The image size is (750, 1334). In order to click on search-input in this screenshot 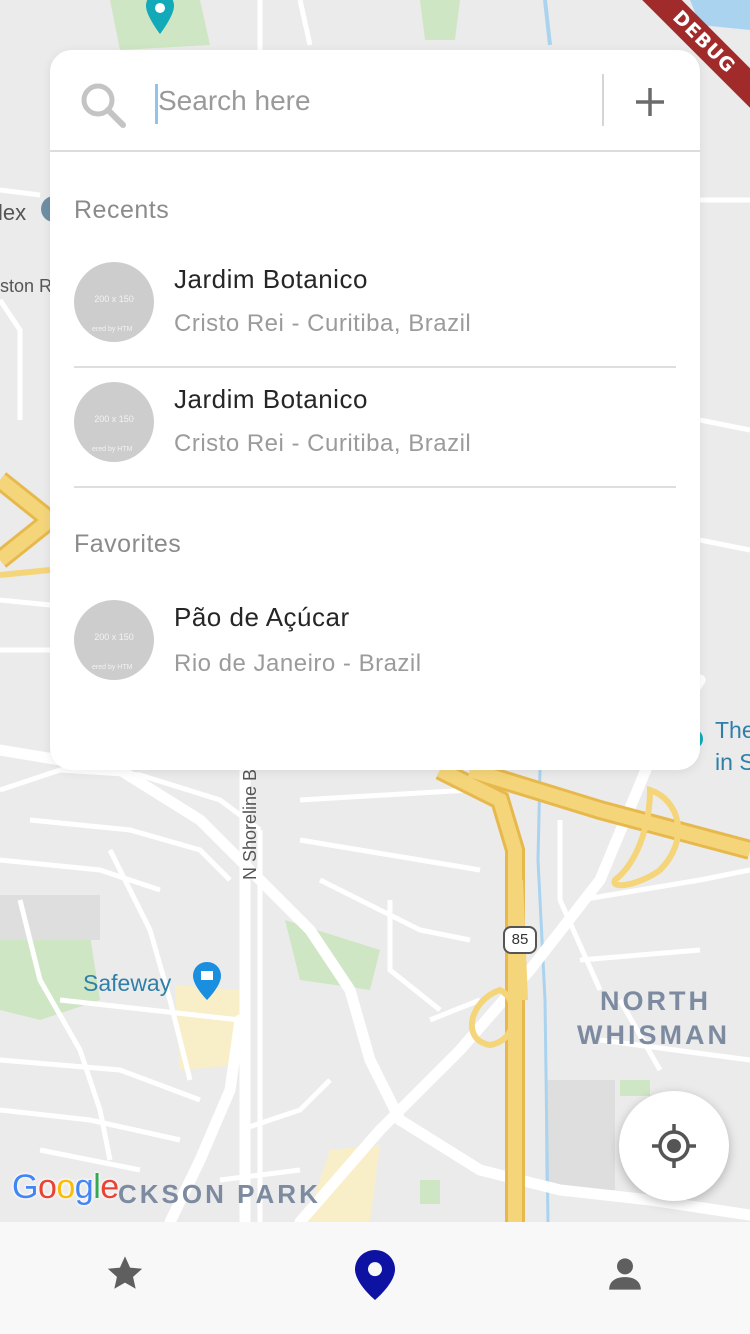, I will do `click(368, 101)`.